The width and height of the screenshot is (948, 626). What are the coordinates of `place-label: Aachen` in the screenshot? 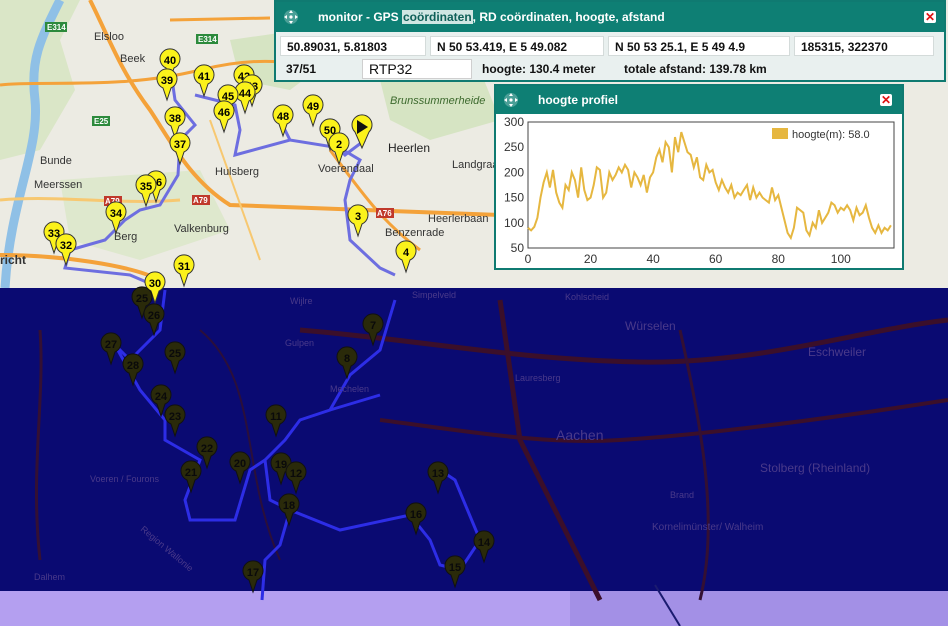 It's located at (579, 435).